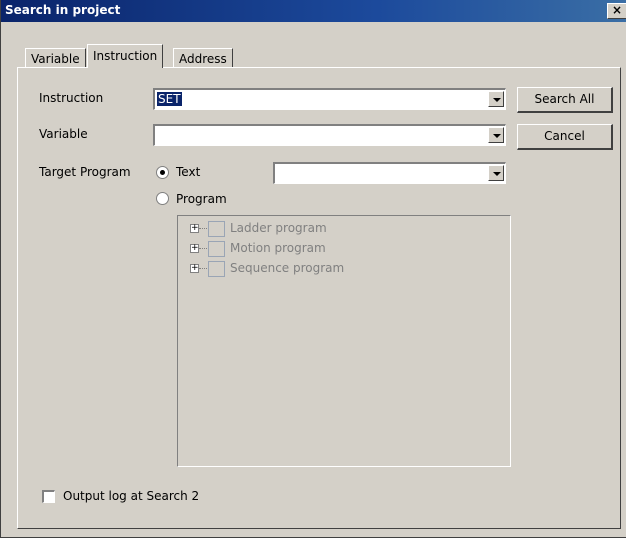 The height and width of the screenshot is (538, 626). Describe the element at coordinates (565, 137) in the screenshot. I see `cancel-button: Cancel` at that location.